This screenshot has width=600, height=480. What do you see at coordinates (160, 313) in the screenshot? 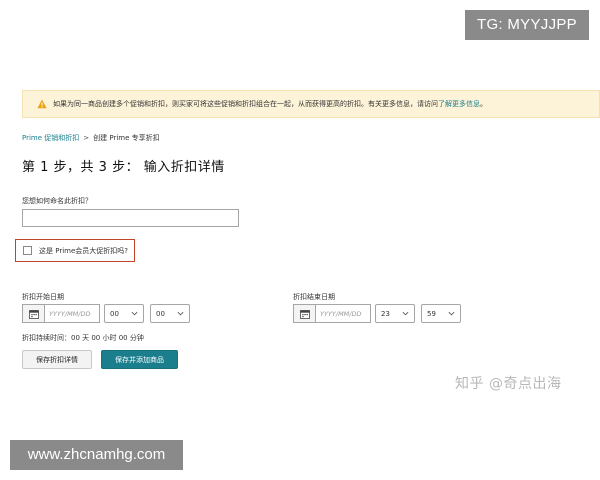
I see `start-minute-value: 00` at bounding box center [160, 313].